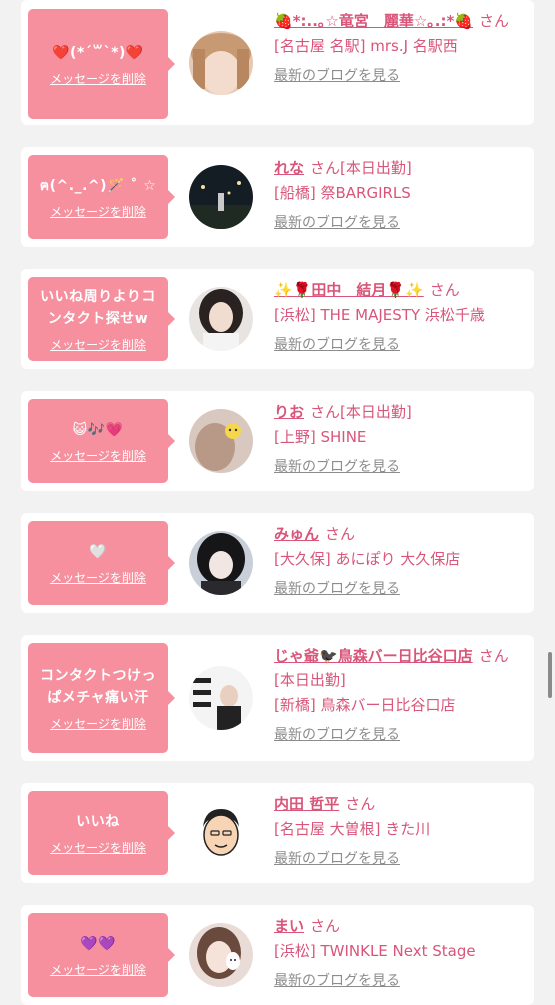  I want to click on message-bubble: ฅ(^._.^)🪄 ˚ ☆ メッセージを削除, so click(101, 197).